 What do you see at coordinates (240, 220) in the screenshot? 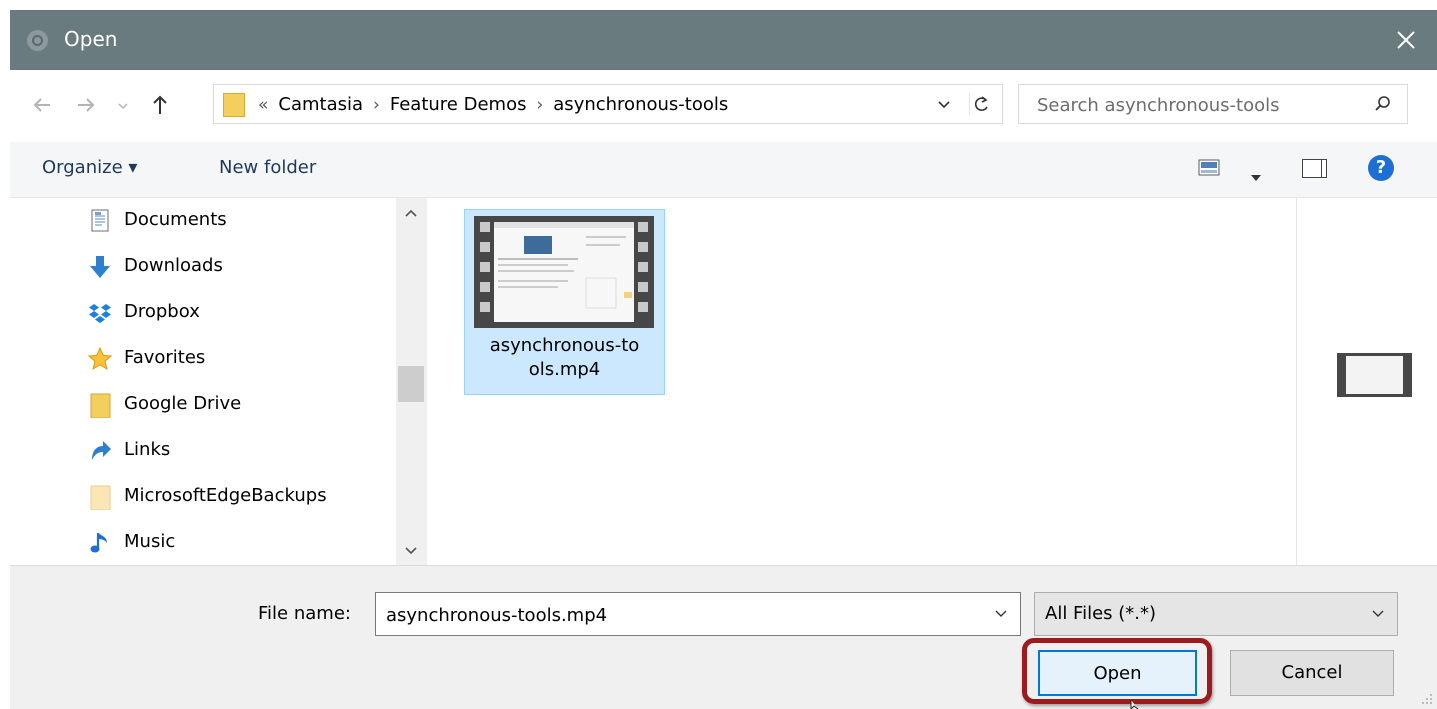
I see `nav-item-documents: Documents` at bounding box center [240, 220].